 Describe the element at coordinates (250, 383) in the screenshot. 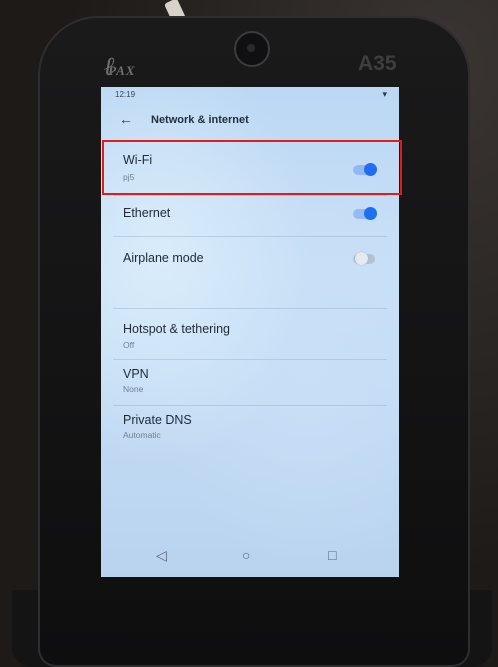

I see `settings-item-vpn: VPN None` at that location.